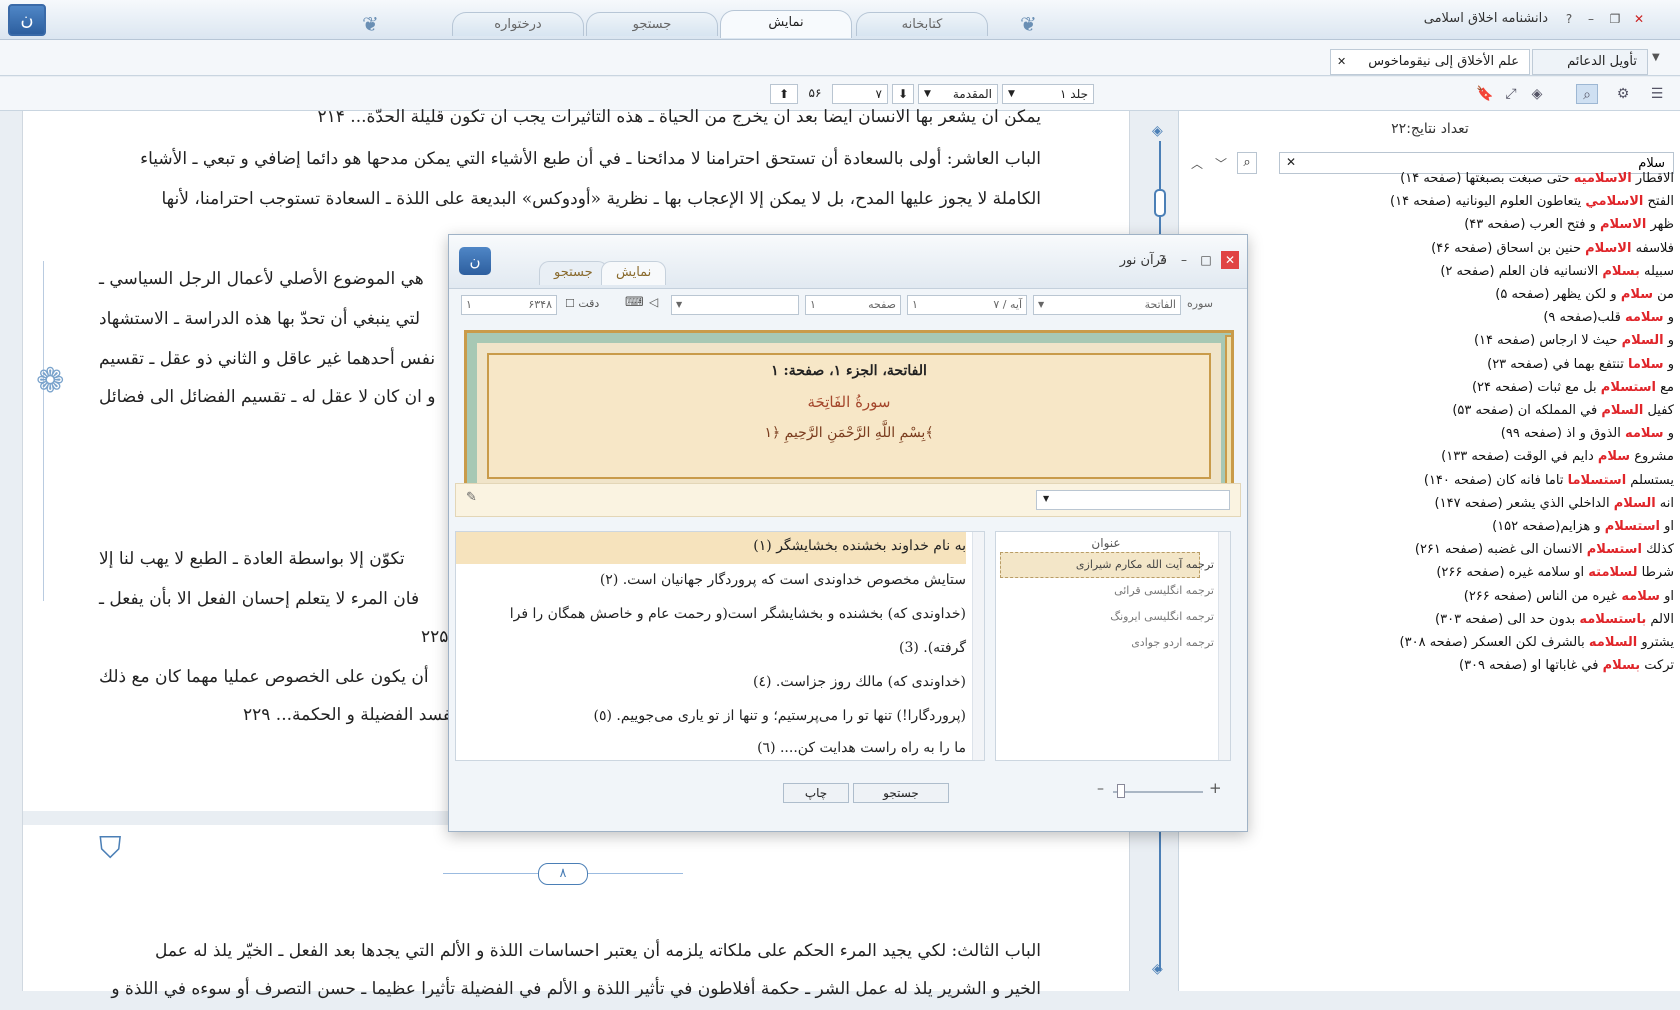 This screenshot has height=1010, width=1680. Describe the element at coordinates (1557, 456) in the screenshot. I see `result-item: مشروع سلام دايم في الوقت (صفحه ۱۳۳)` at that location.